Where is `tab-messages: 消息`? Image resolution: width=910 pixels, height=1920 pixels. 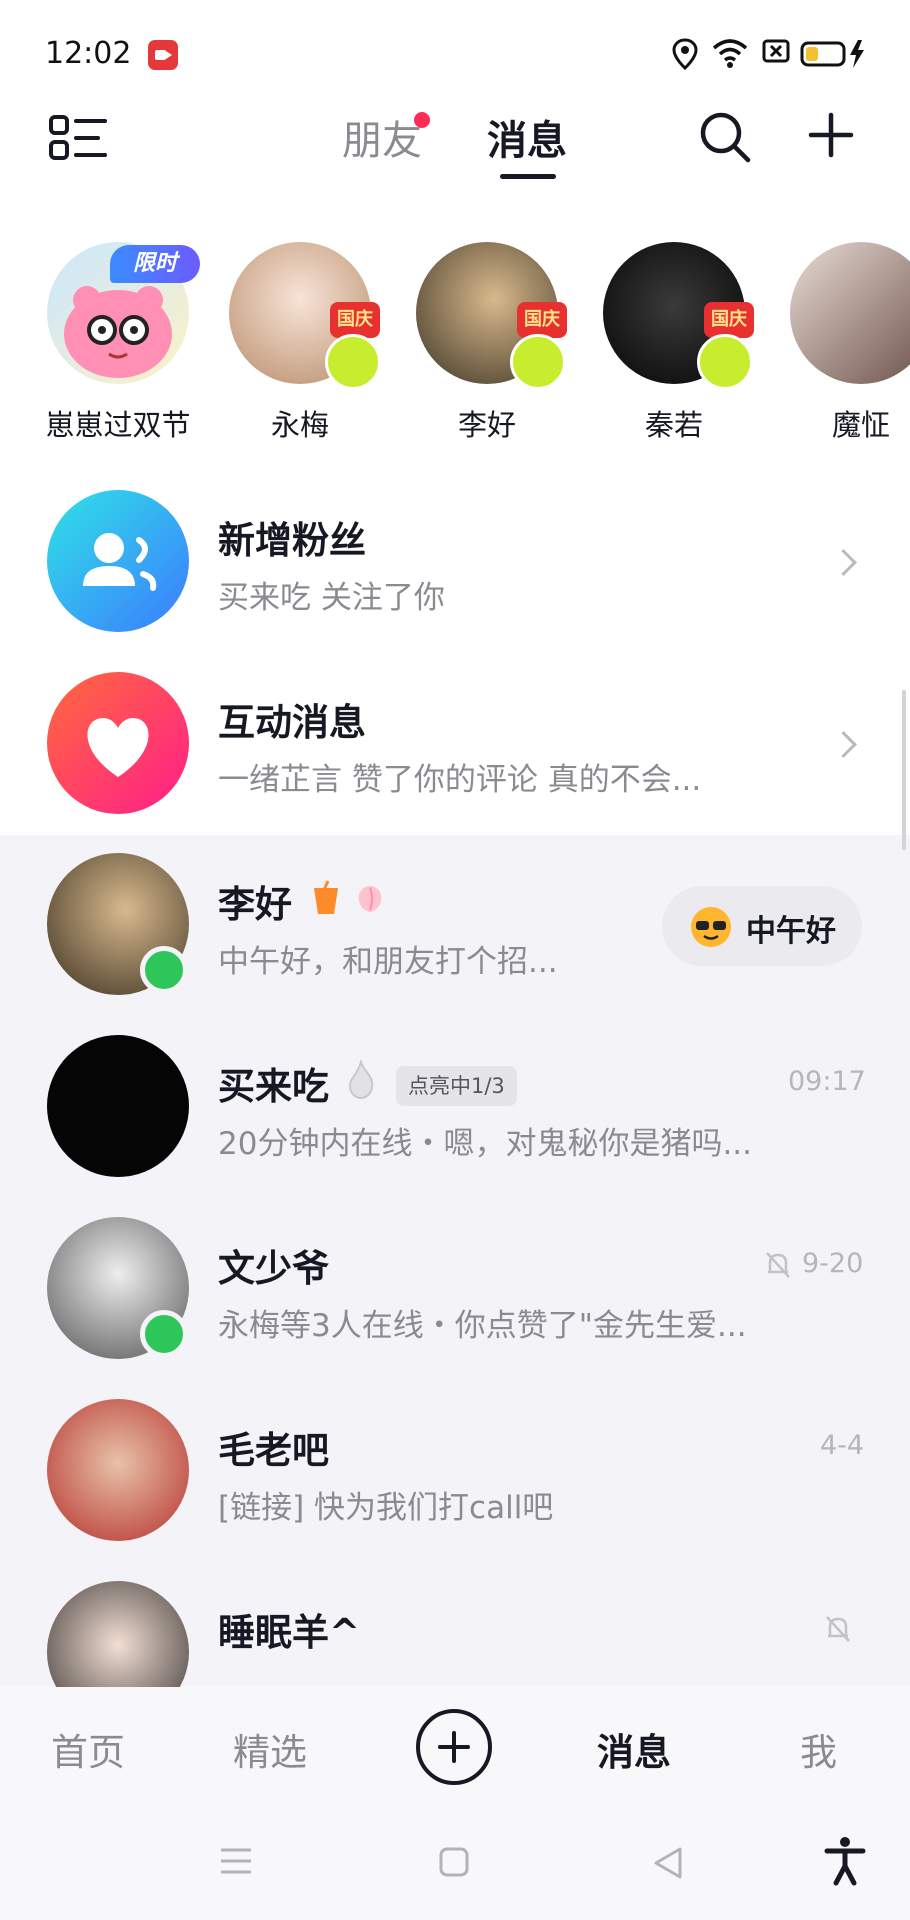 tab-messages: 消息 is located at coordinates (527, 137).